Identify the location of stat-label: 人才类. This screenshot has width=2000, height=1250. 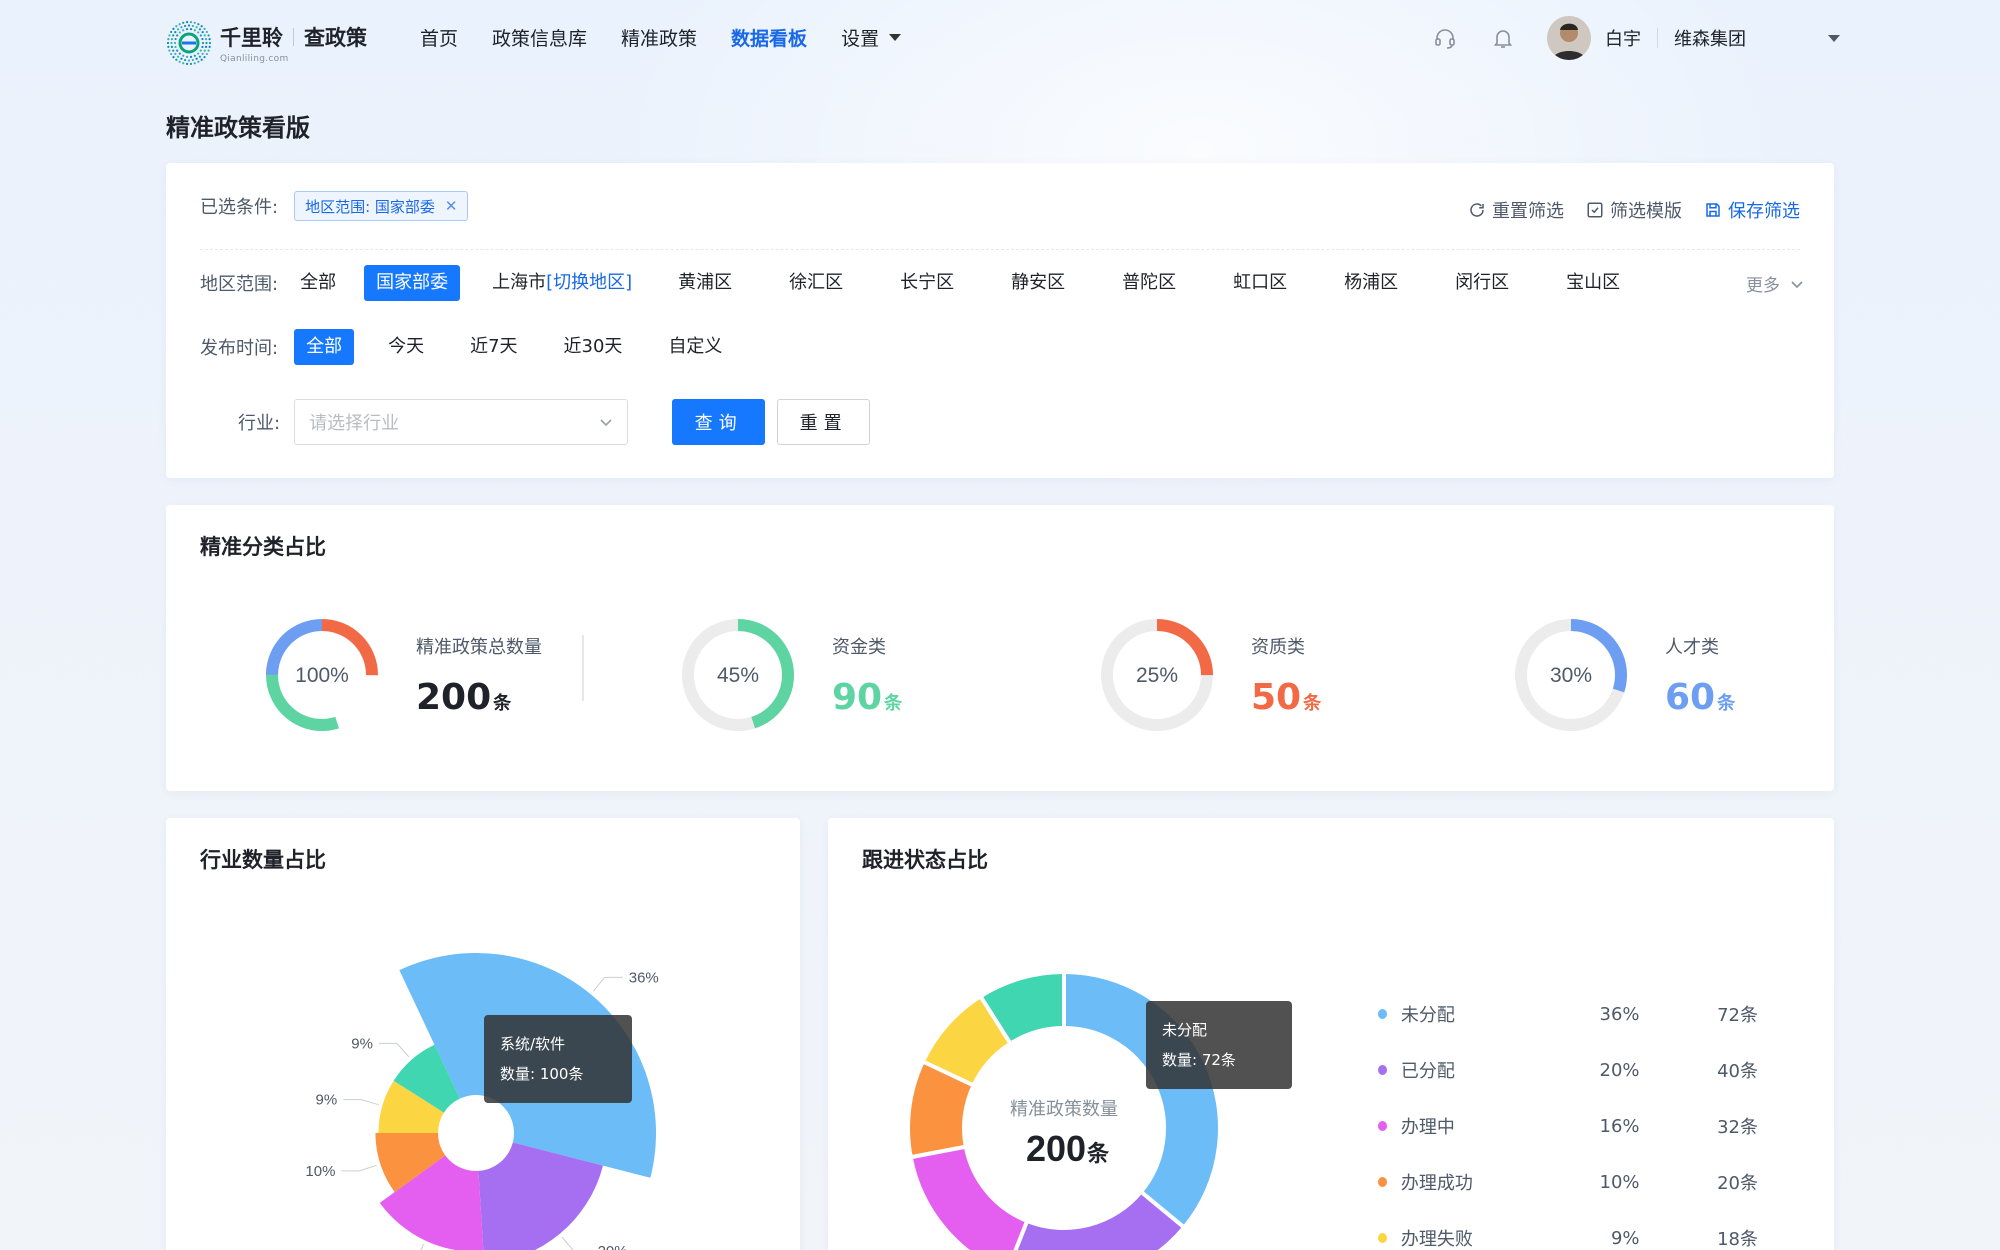
(1692, 647).